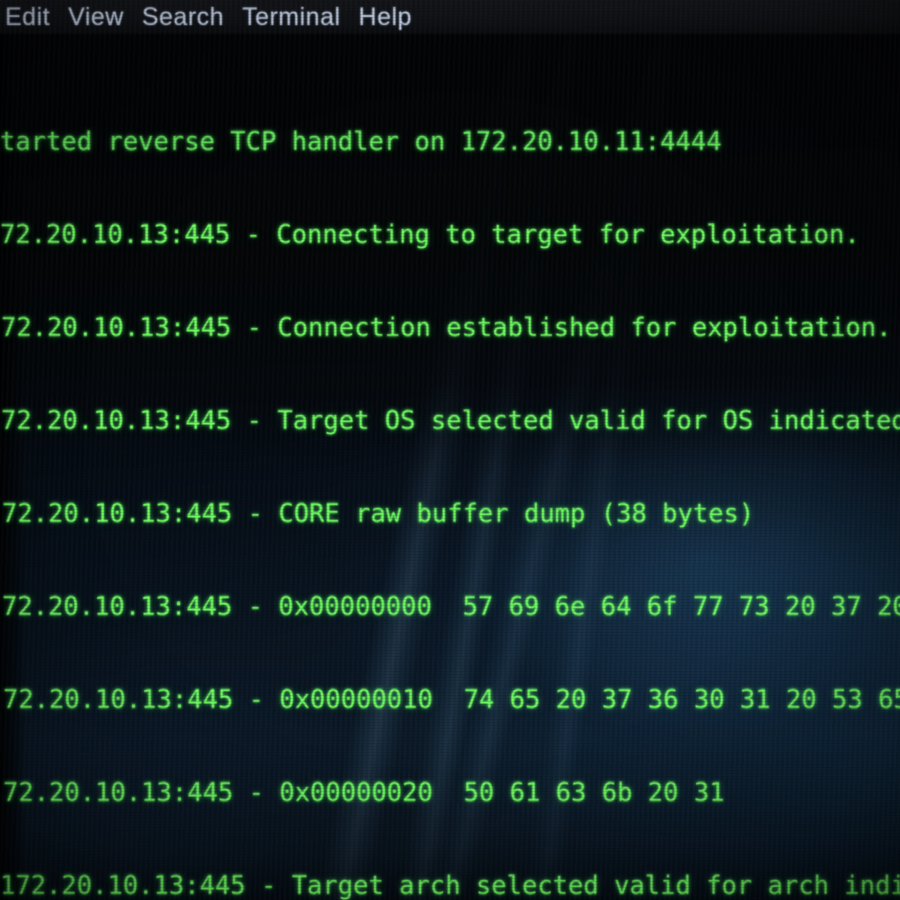 This screenshot has height=900, width=900. What do you see at coordinates (450, 17) in the screenshot?
I see `menu-bar: Edit View Search Terminal Help` at bounding box center [450, 17].